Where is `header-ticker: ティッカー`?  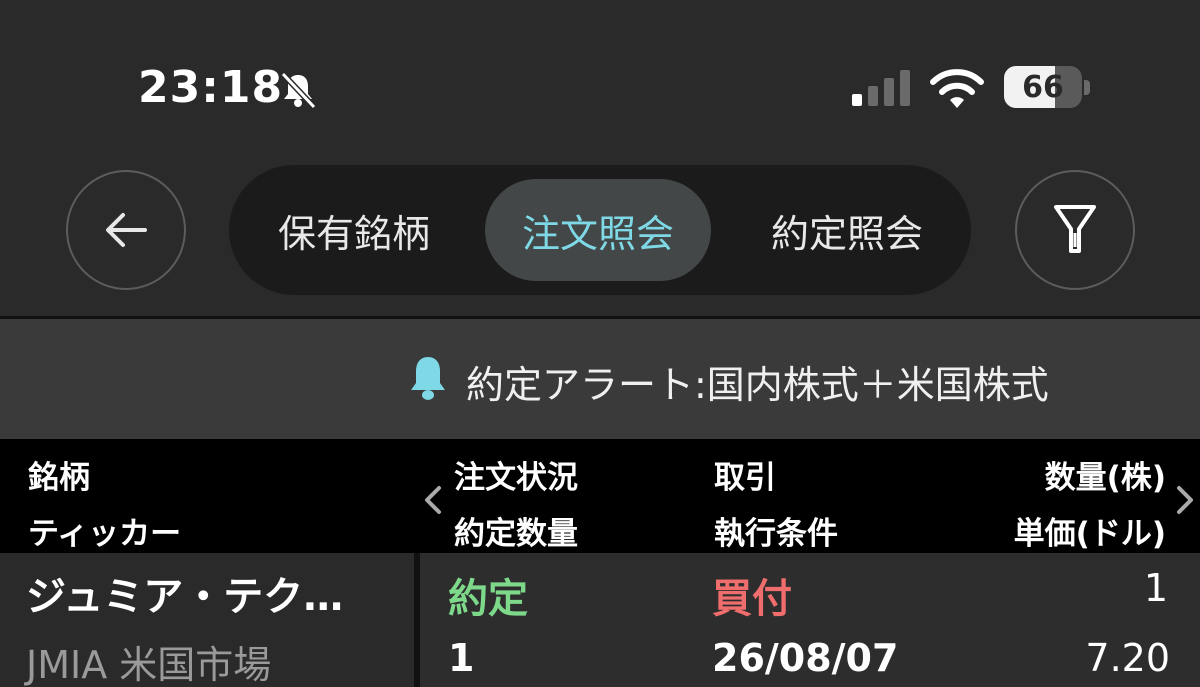
header-ticker: ティッカー is located at coordinates (105, 534).